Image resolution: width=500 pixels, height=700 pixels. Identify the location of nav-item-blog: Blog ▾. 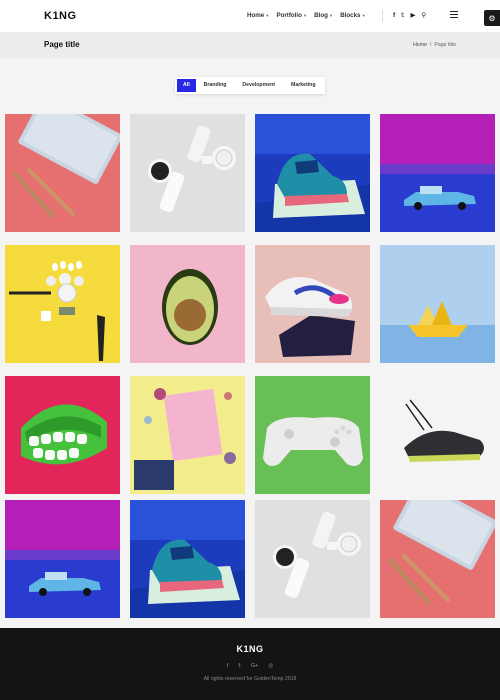
(323, 15).